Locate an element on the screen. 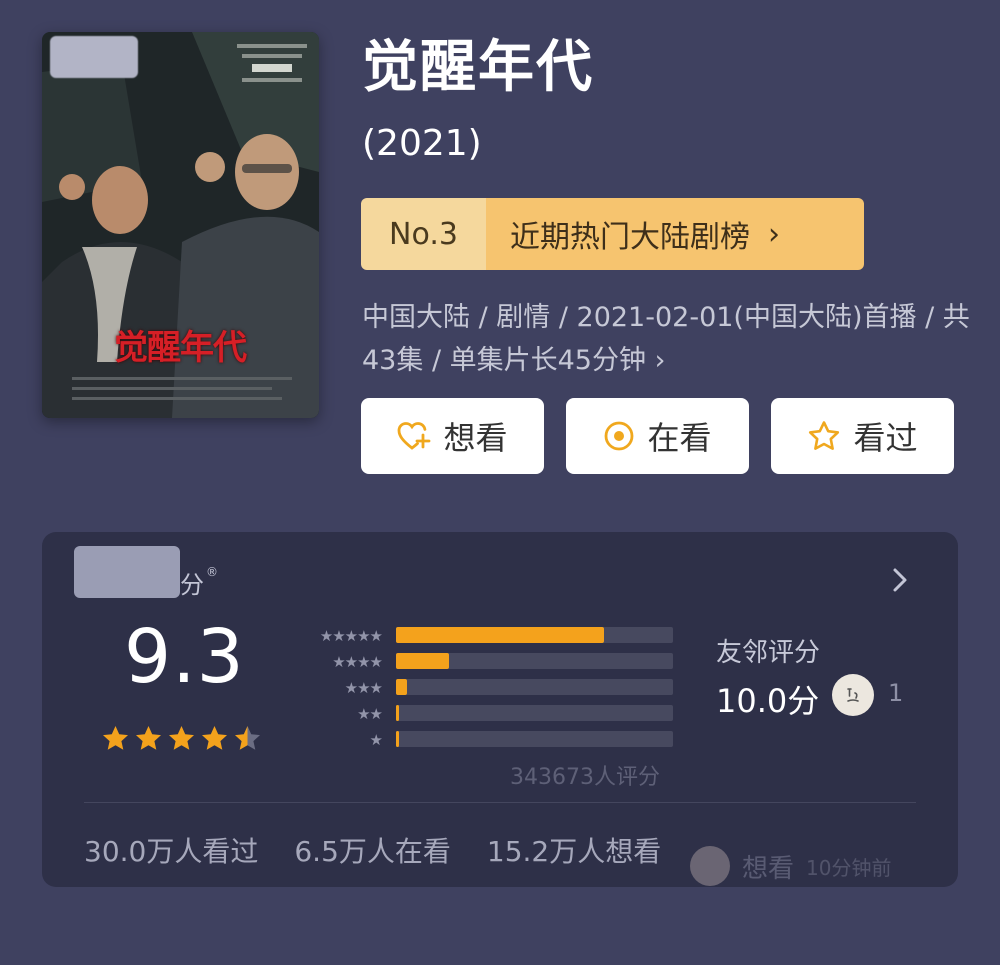 Image resolution: width=1000 pixels, height=965 pixels. rating-brand-suffix: 分 is located at coordinates (192, 585).